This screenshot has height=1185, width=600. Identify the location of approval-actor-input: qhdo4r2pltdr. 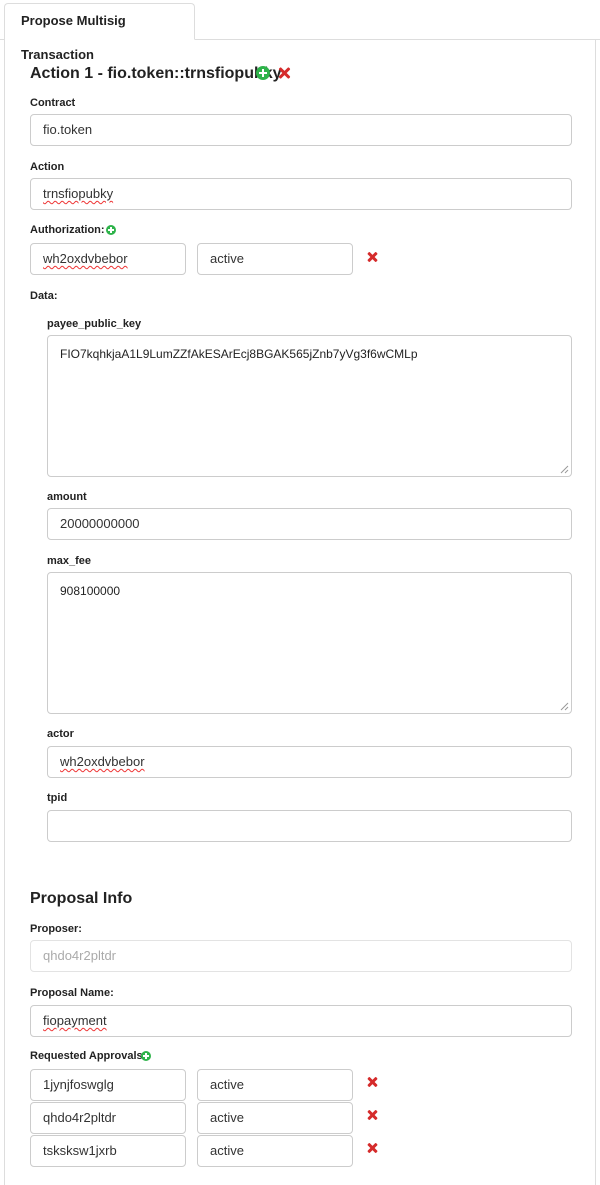
(108, 1118).